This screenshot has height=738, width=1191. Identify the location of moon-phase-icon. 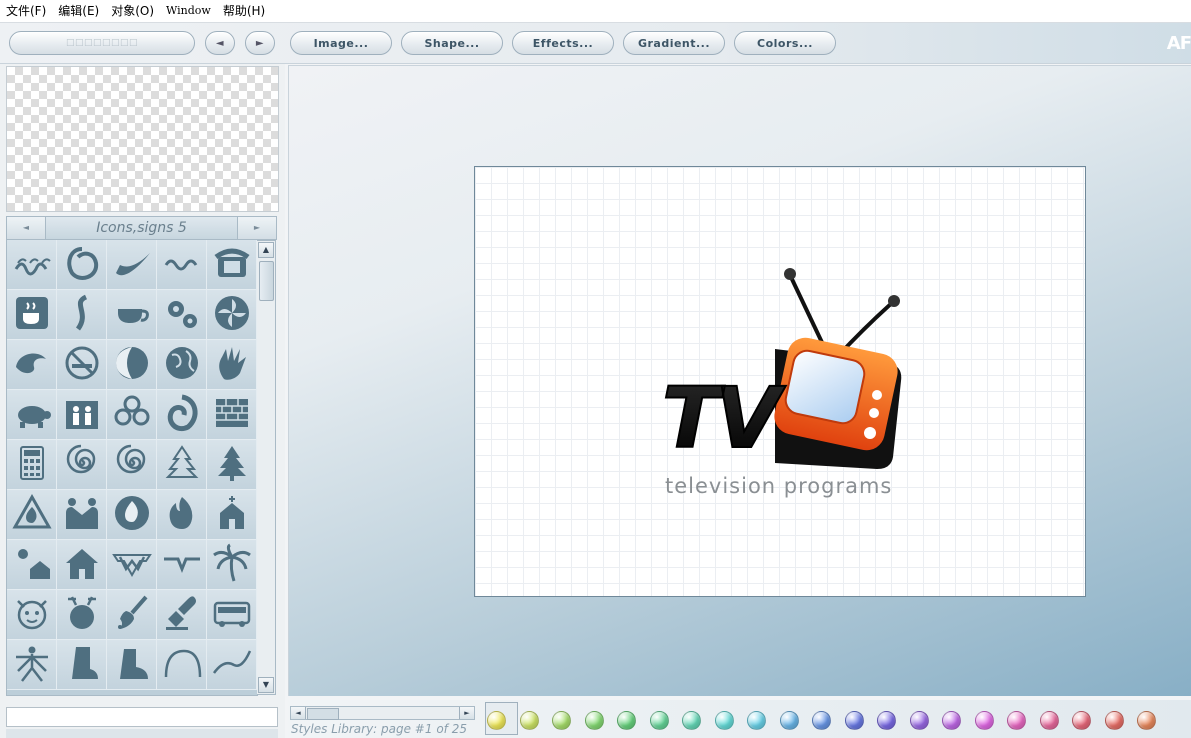
(132, 365).